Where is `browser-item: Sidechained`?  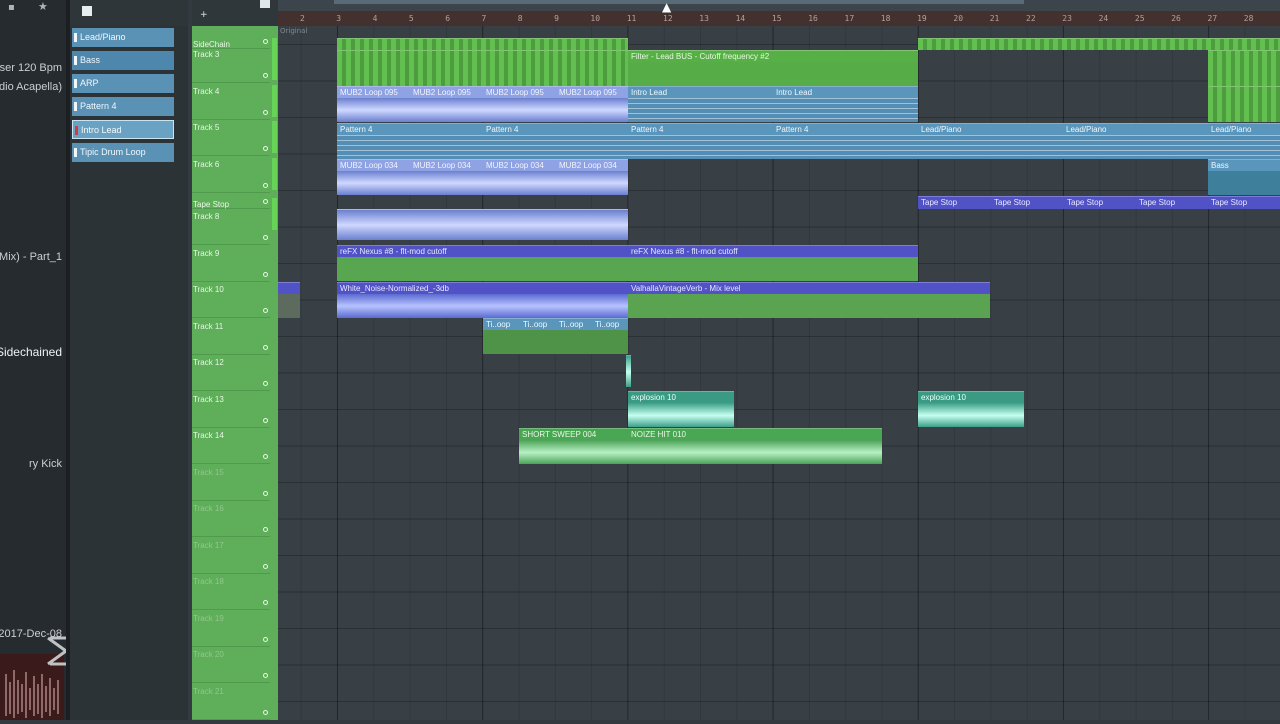 browser-item: Sidechained is located at coordinates (31, 352).